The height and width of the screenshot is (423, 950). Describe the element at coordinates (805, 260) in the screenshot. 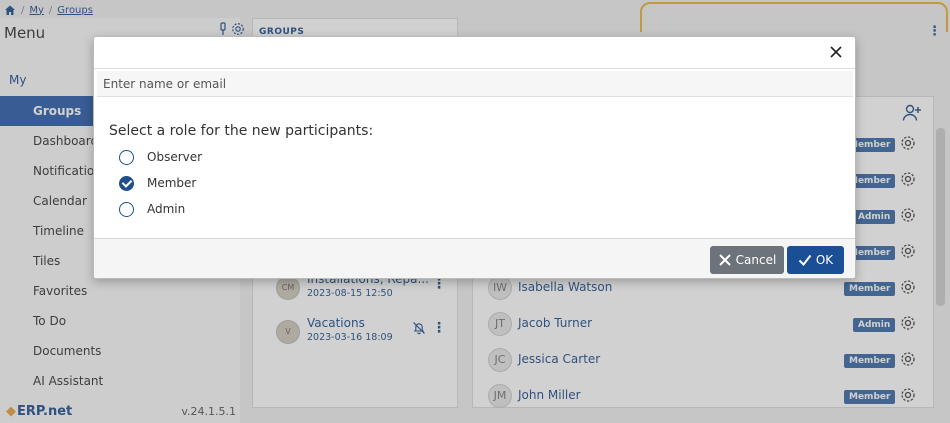

I see `check-icon` at that location.